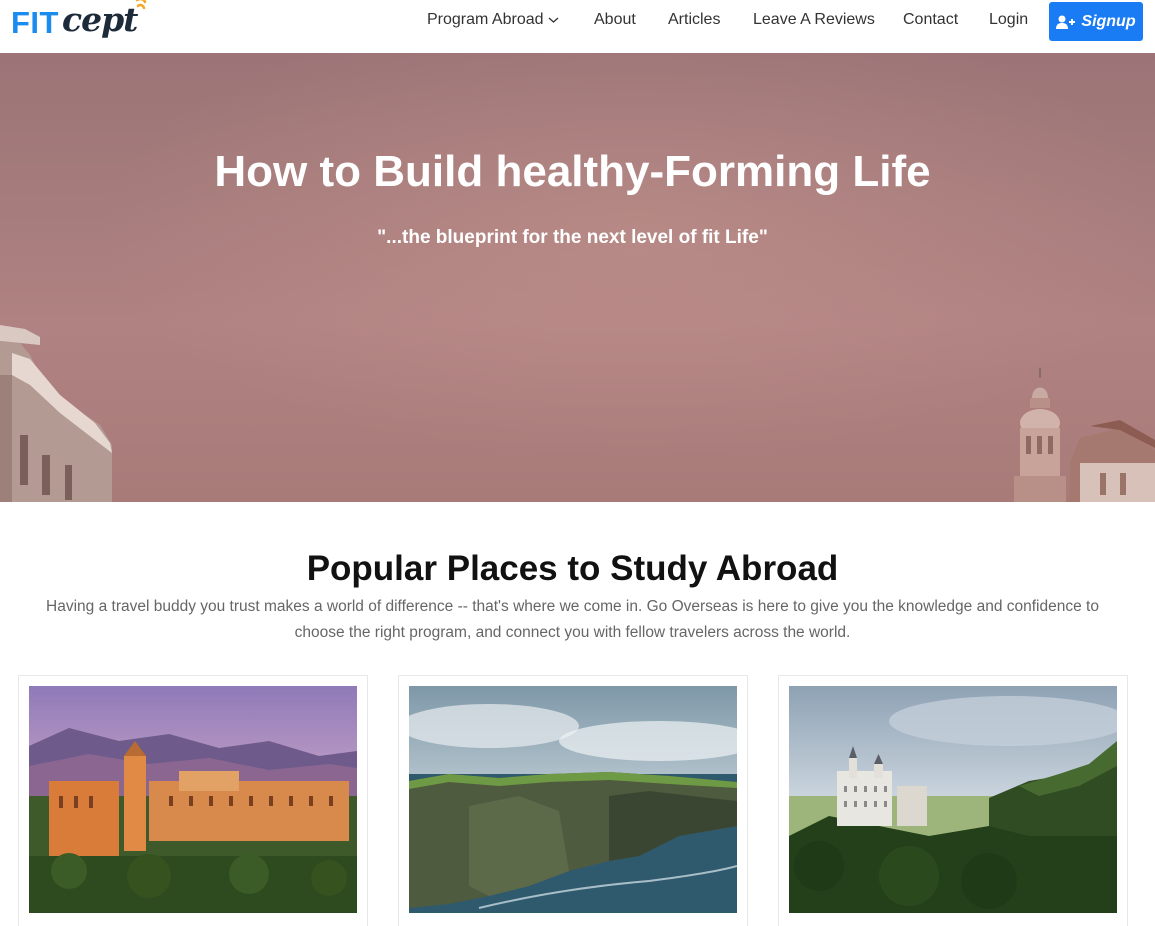 The width and height of the screenshot is (1155, 926). What do you see at coordinates (56, 413) in the screenshot?
I see `hero-building-left` at bounding box center [56, 413].